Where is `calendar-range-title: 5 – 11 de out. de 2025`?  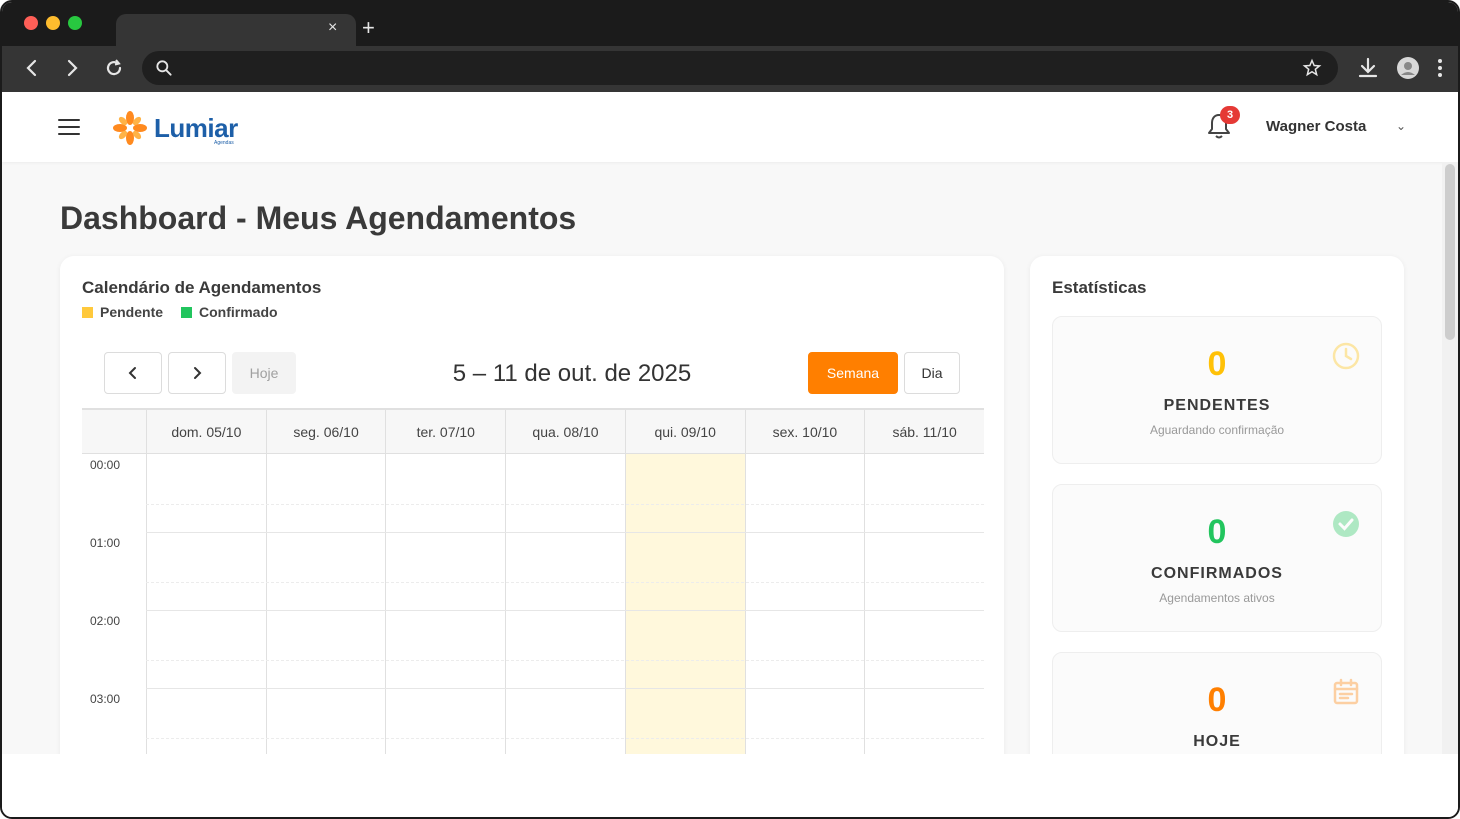 calendar-range-title: 5 – 11 de out. de 2025 is located at coordinates (572, 373).